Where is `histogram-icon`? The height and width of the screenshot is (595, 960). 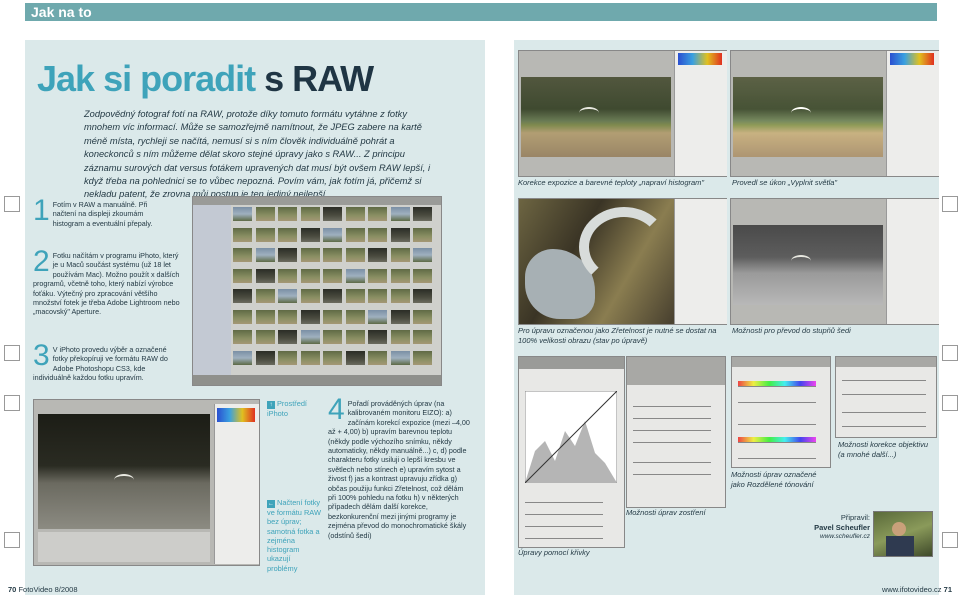 histogram-icon is located at coordinates (912, 59).